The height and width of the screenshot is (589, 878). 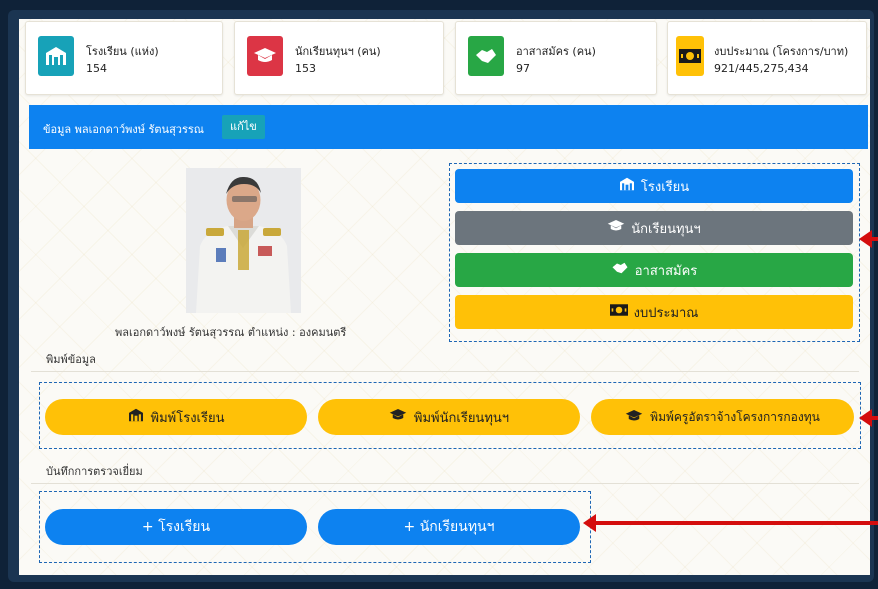 What do you see at coordinates (666, 229) in the screenshot?
I see `menu-students-label: นักเรียนทุนฯ` at bounding box center [666, 229].